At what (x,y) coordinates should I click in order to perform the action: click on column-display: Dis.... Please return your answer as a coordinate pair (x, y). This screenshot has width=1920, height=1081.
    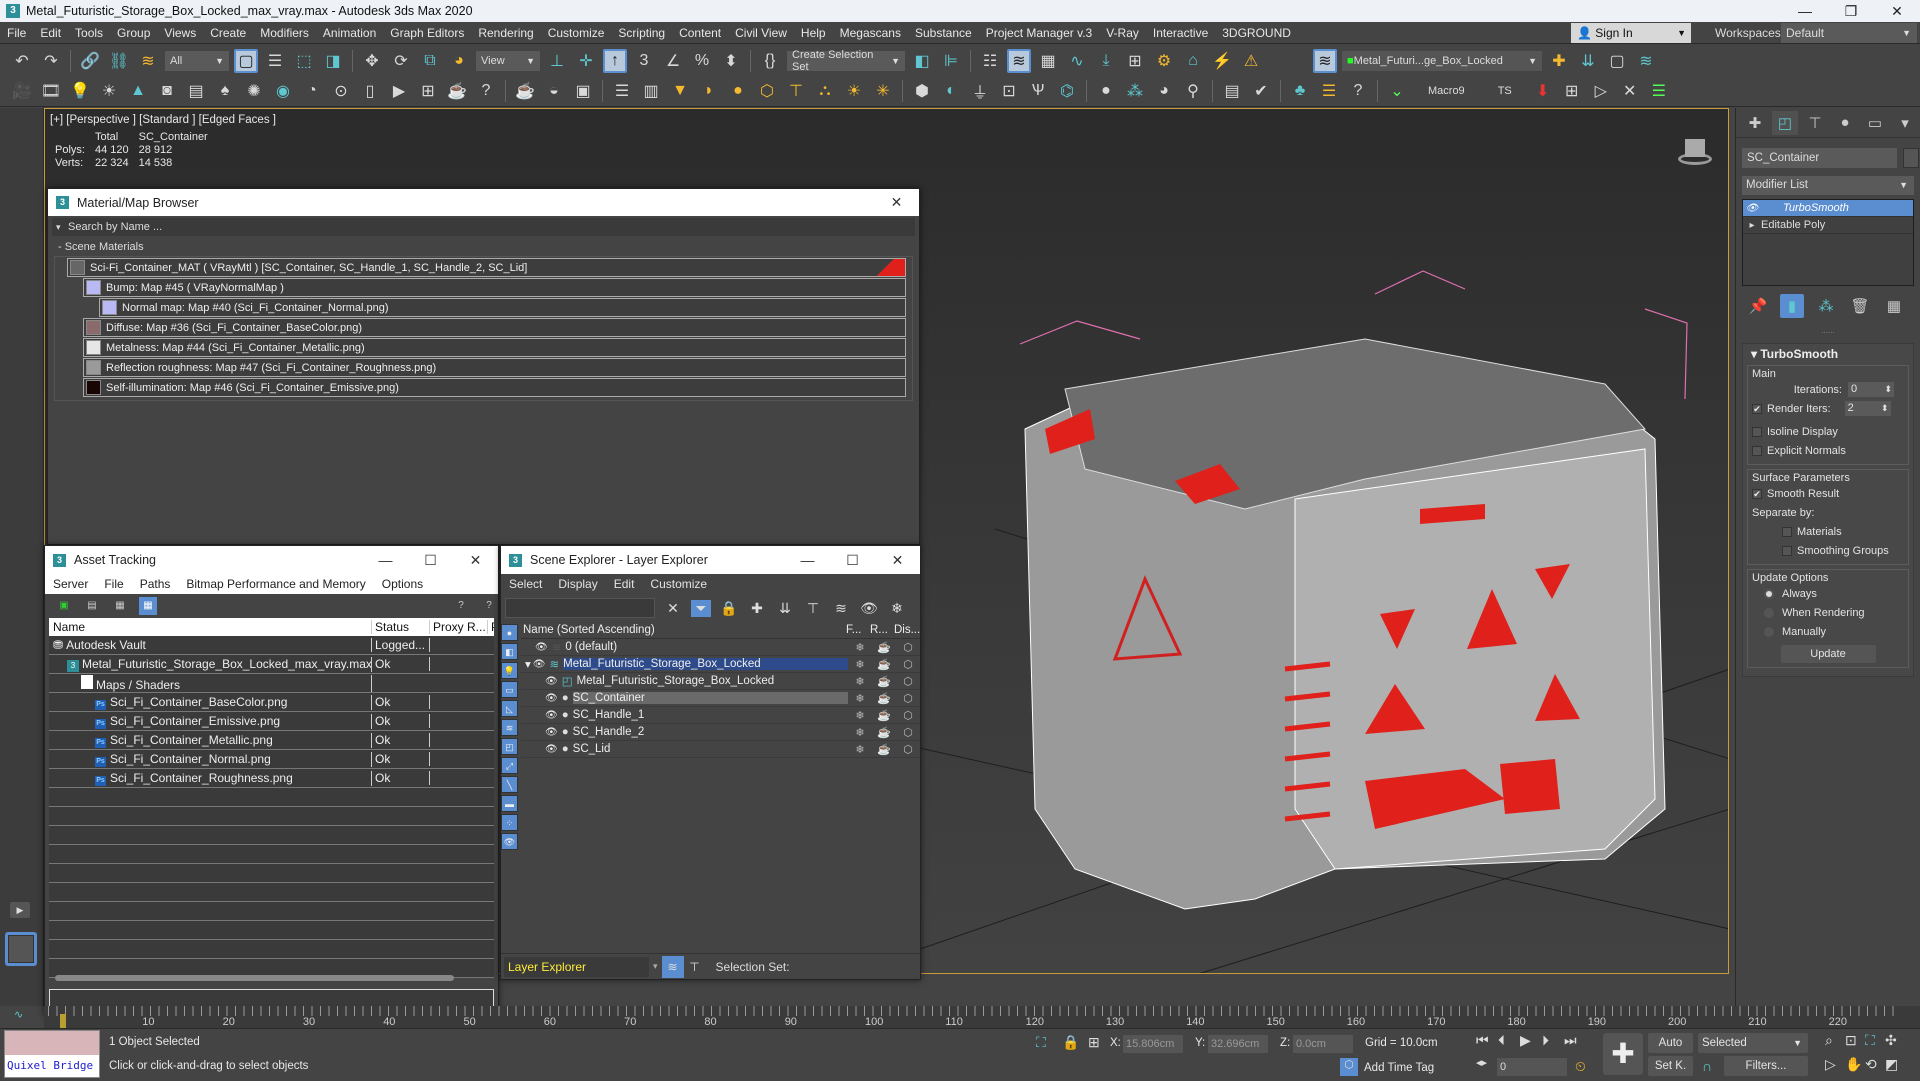
    Looking at the image, I should click on (907, 630).